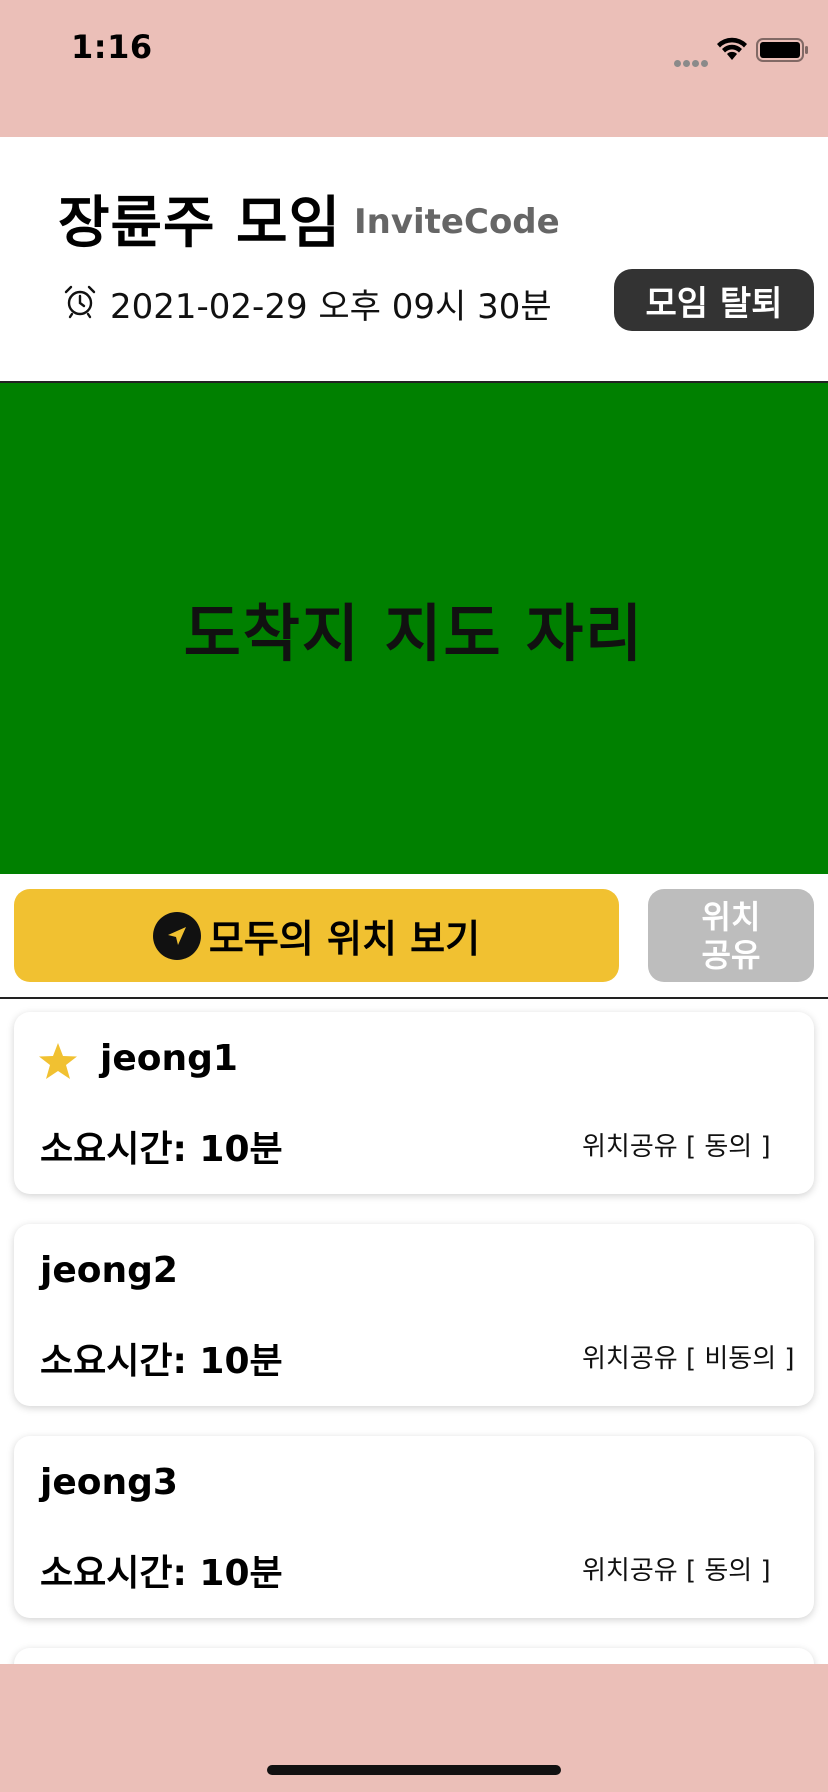 The image size is (828, 1792). I want to click on home-indicator, so click(414, 1770).